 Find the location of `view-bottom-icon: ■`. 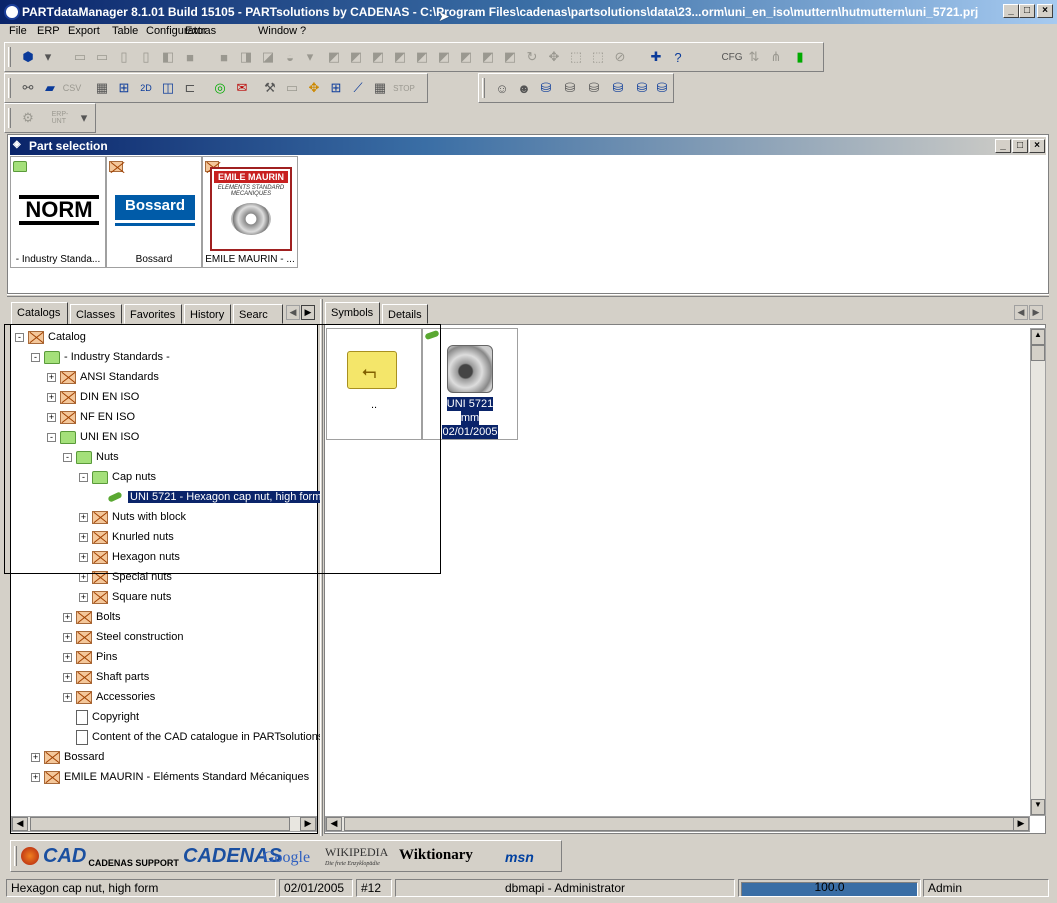

view-bottom-icon: ■ is located at coordinates (190, 57).